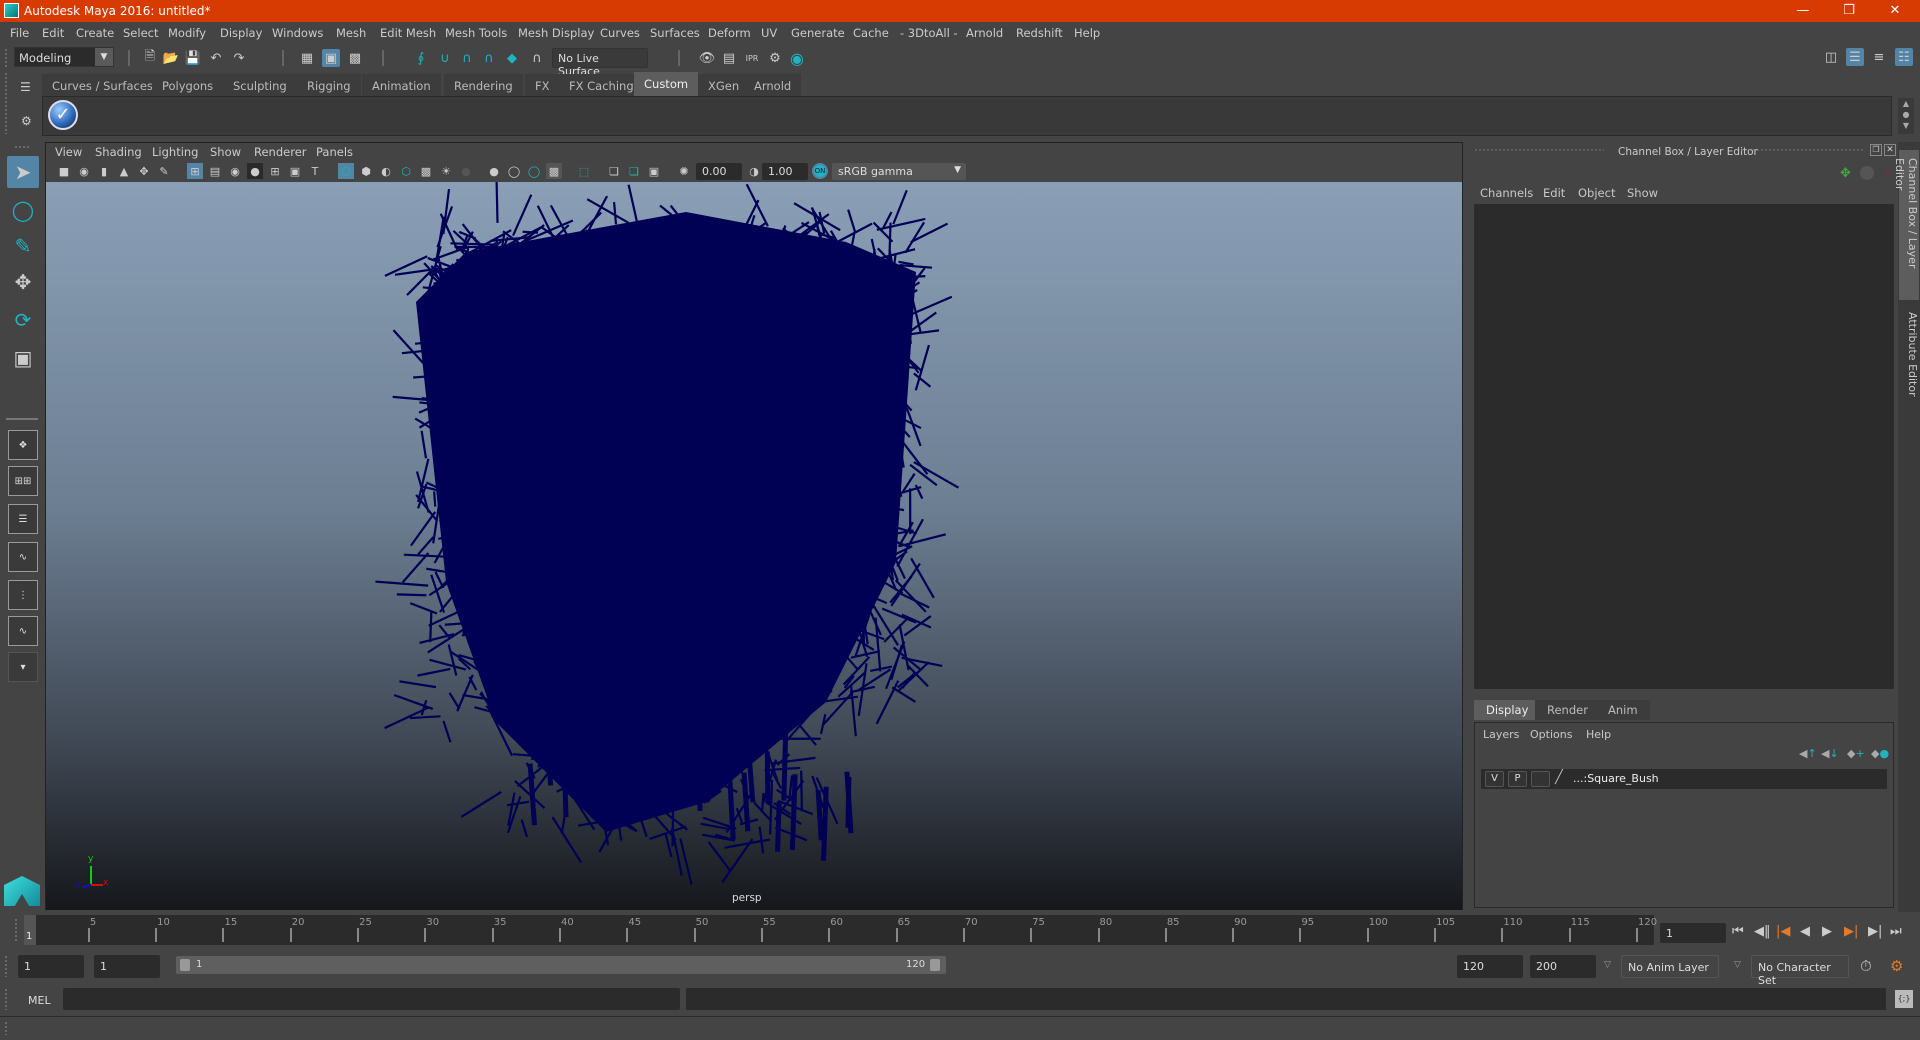 Image resolution: width=1920 pixels, height=1040 pixels. What do you see at coordinates (684, 171) in the screenshot?
I see `exposure-icon: ✺` at bounding box center [684, 171].